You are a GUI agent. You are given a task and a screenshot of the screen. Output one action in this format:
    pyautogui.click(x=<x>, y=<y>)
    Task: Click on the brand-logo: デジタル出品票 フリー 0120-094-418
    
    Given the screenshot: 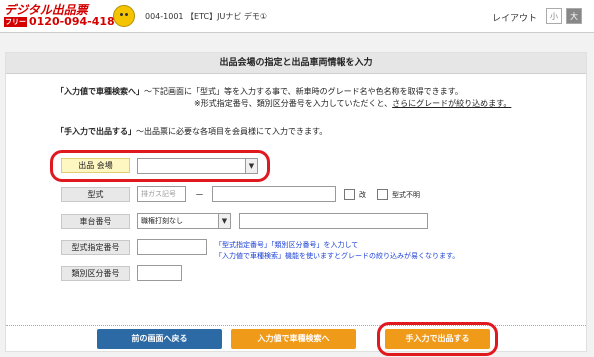 What is the action you would take?
    pyautogui.click(x=59, y=16)
    